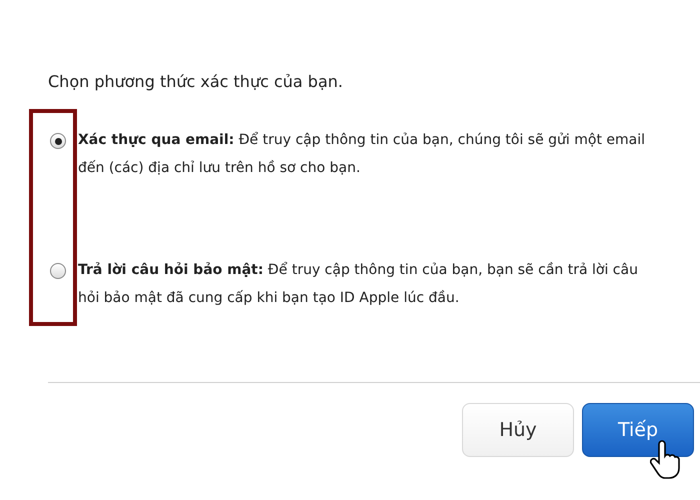  What do you see at coordinates (638, 430) in the screenshot?
I see `next-button: Tiếp` at bounding box center [638, 430].